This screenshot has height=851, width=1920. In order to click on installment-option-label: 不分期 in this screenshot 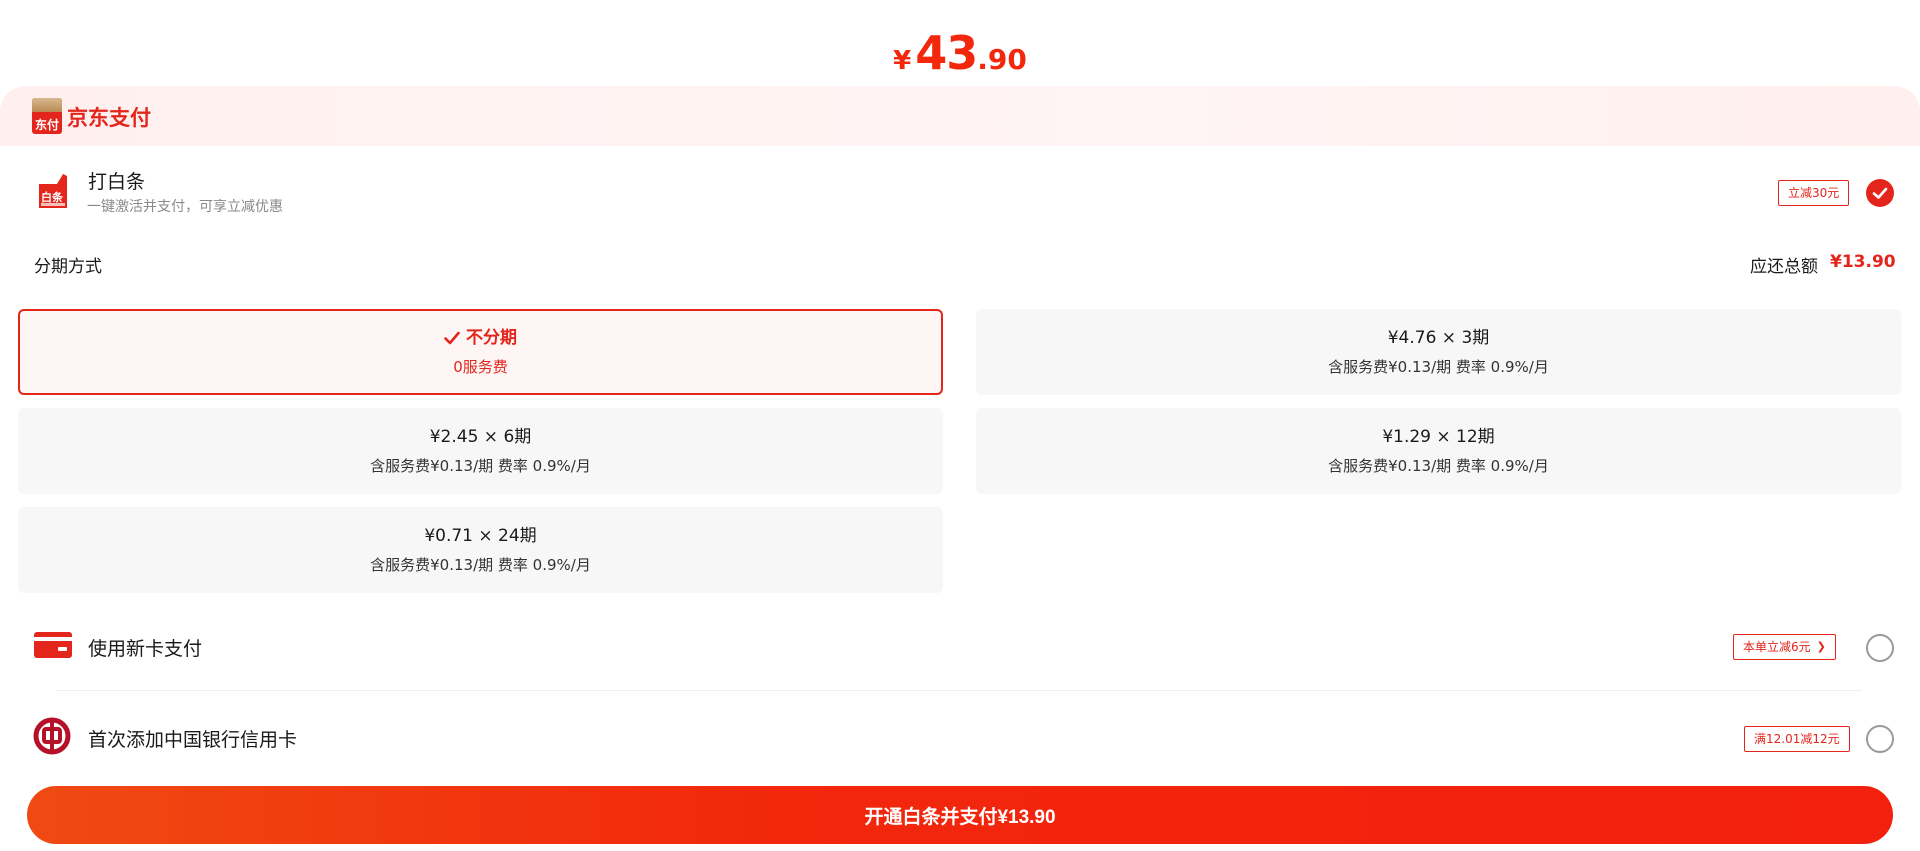, I will do `click(491, 338)`.